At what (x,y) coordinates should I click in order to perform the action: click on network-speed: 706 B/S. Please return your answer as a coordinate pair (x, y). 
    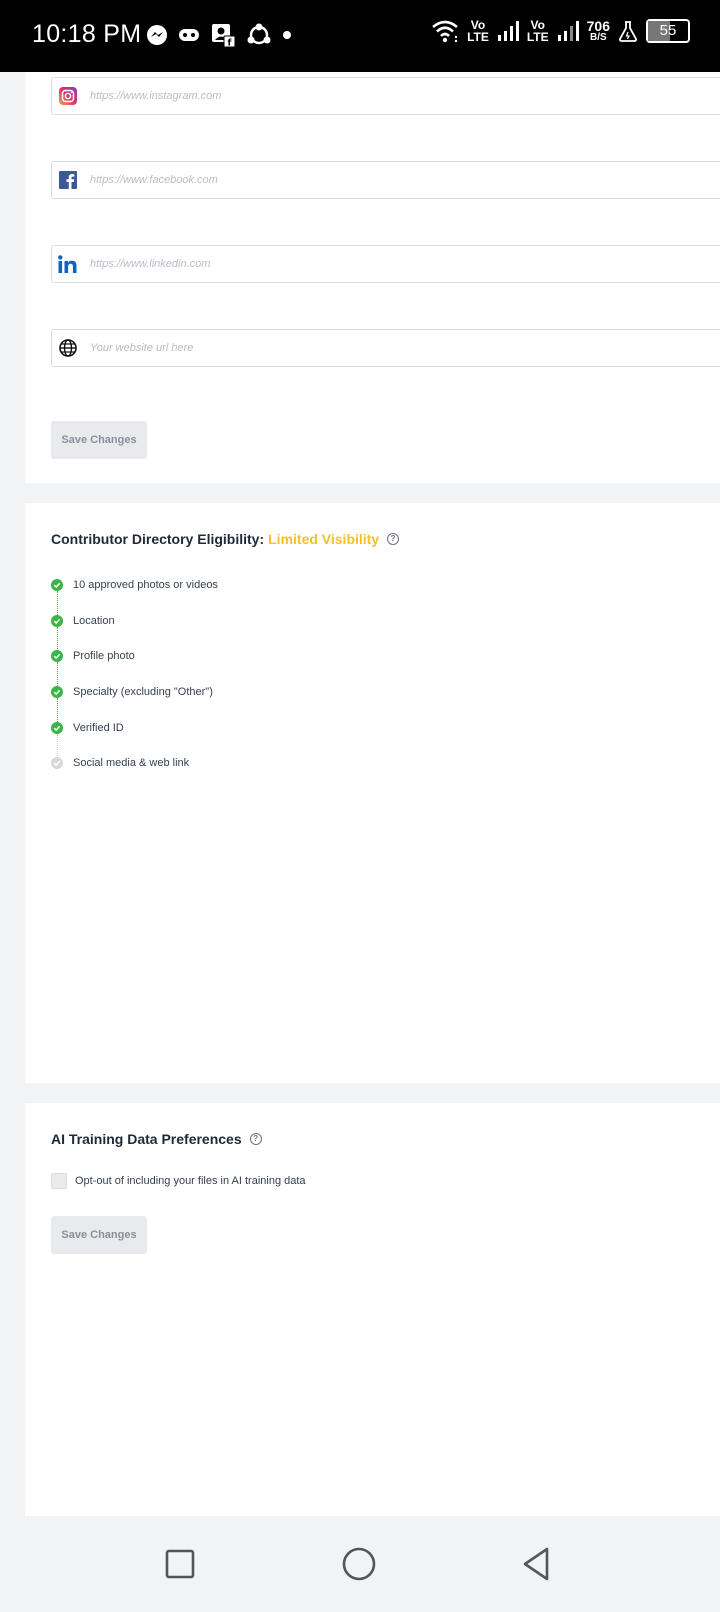
    Looking at the image, I should click on (598, 31).